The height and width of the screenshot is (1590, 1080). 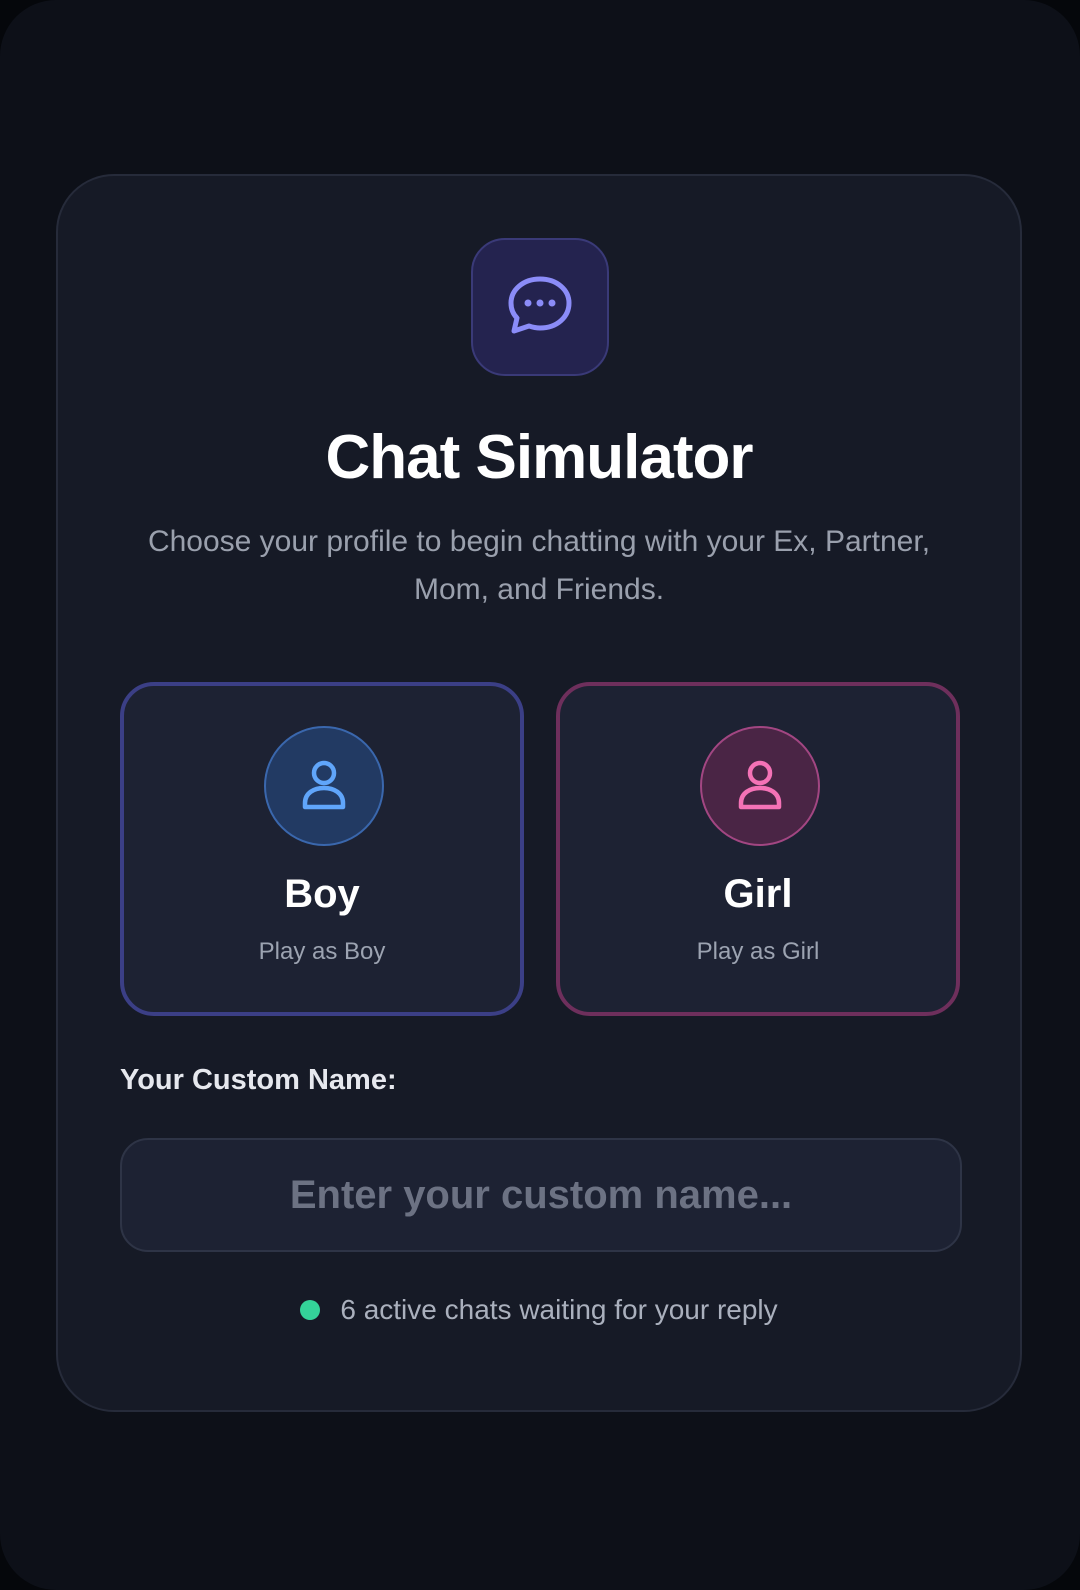 I want to click on profile-name-girl: Girl, so click(x=758, y=894).